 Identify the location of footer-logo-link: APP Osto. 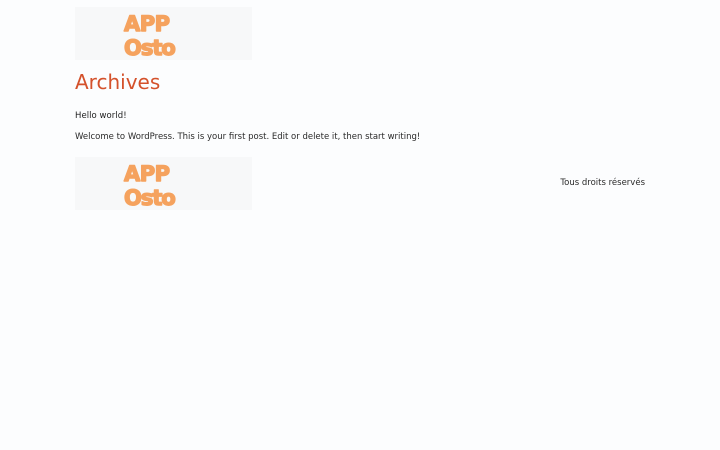
(163, 183).